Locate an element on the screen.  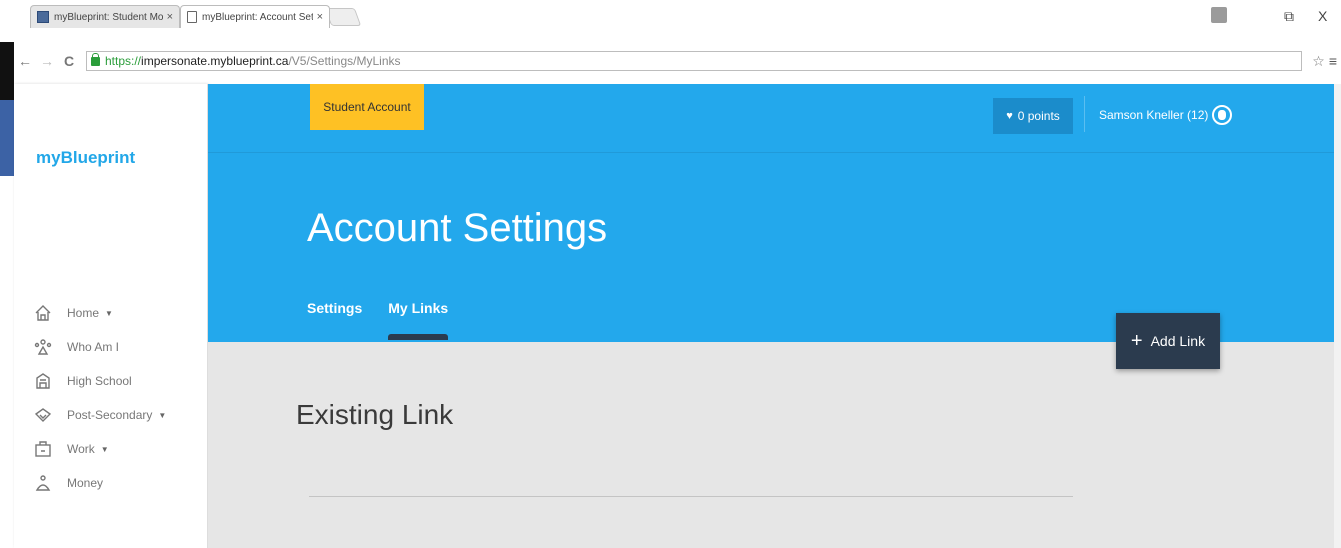
sidebar-item-high-school: High School is located at coordinates (111, 381).